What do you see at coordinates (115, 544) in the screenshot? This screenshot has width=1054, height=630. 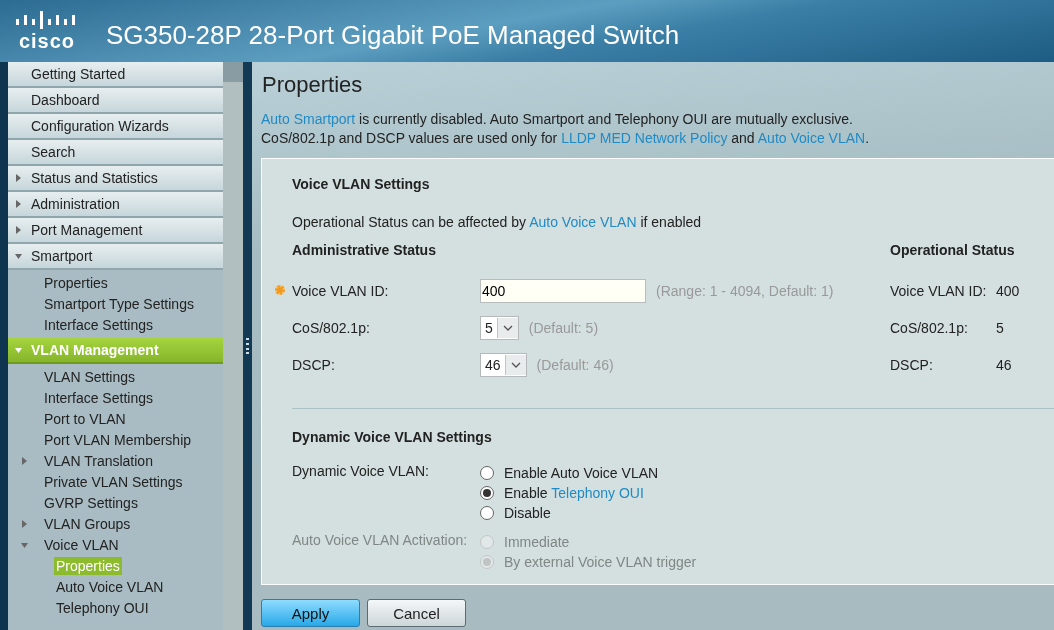 I see `nav-item: Voice VLAN` at bounding box center [115, 544].